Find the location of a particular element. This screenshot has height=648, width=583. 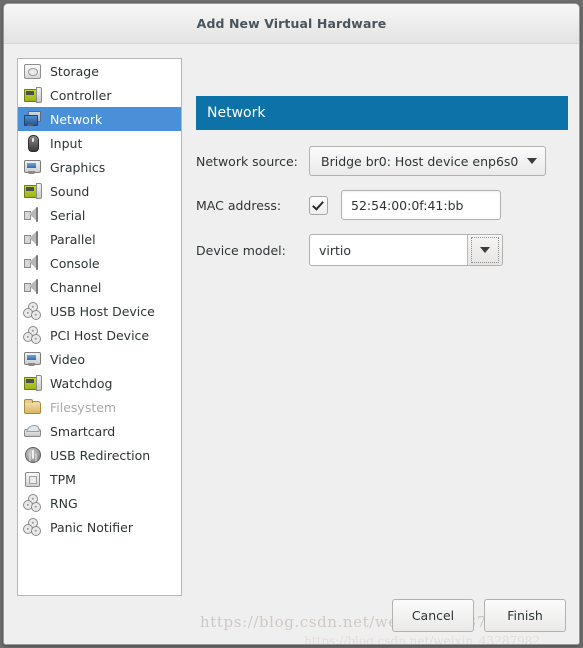

sidebar-item-video: Video is located at coordinates (99, 359).